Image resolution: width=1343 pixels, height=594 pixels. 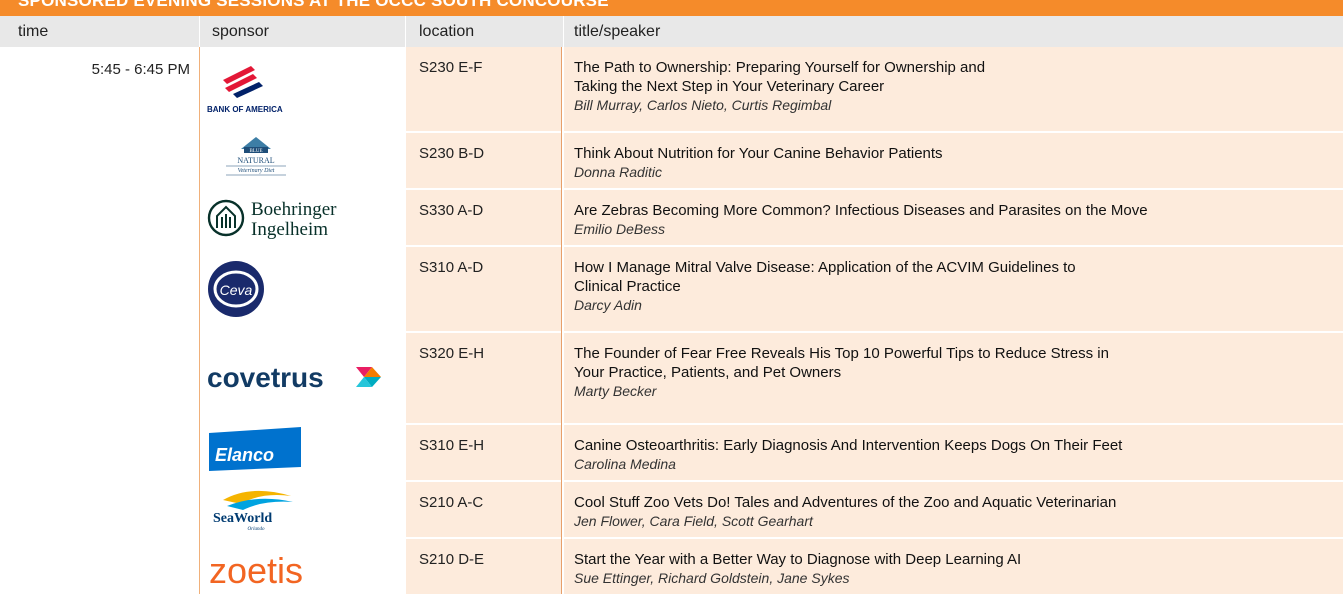 I want to click on location-cell: S210 D-E, so click(x=483, y=566).